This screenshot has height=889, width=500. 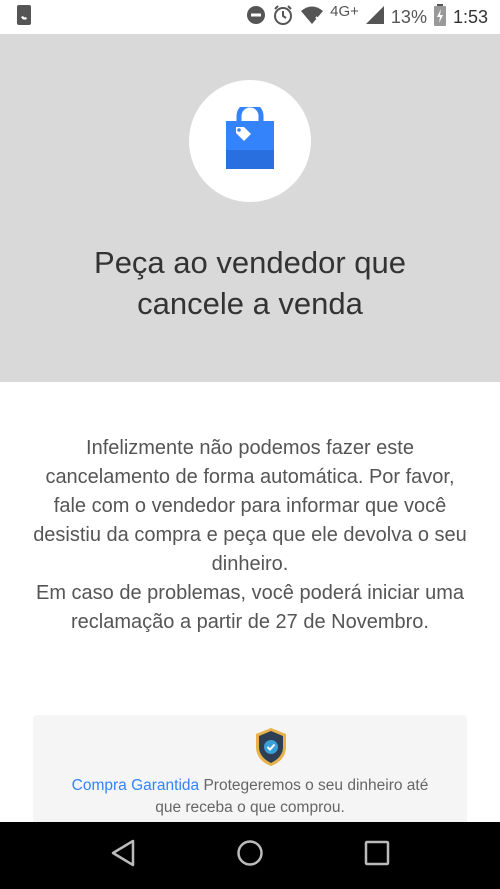 What do you see at coordinates (250, 303) in the screenshot?
I see `page-title-line2: cancele a venda` at bounding box center [250, 303].